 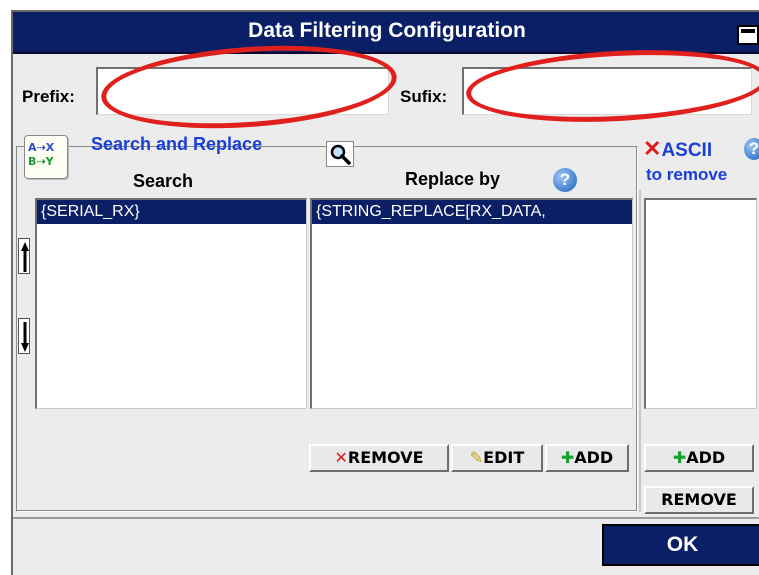 What do you see at coordinates (242, 91) in the screenshot?
I see `prefix-field` at bounding box center [242, 91].